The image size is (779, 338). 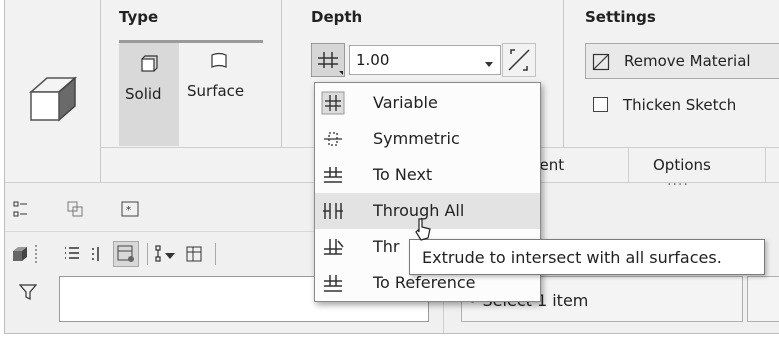 What do you see at coordinates (425, 60) in the screenshot?
I see `depth-value-combo: 1.00` at bounding box center [425, 60].